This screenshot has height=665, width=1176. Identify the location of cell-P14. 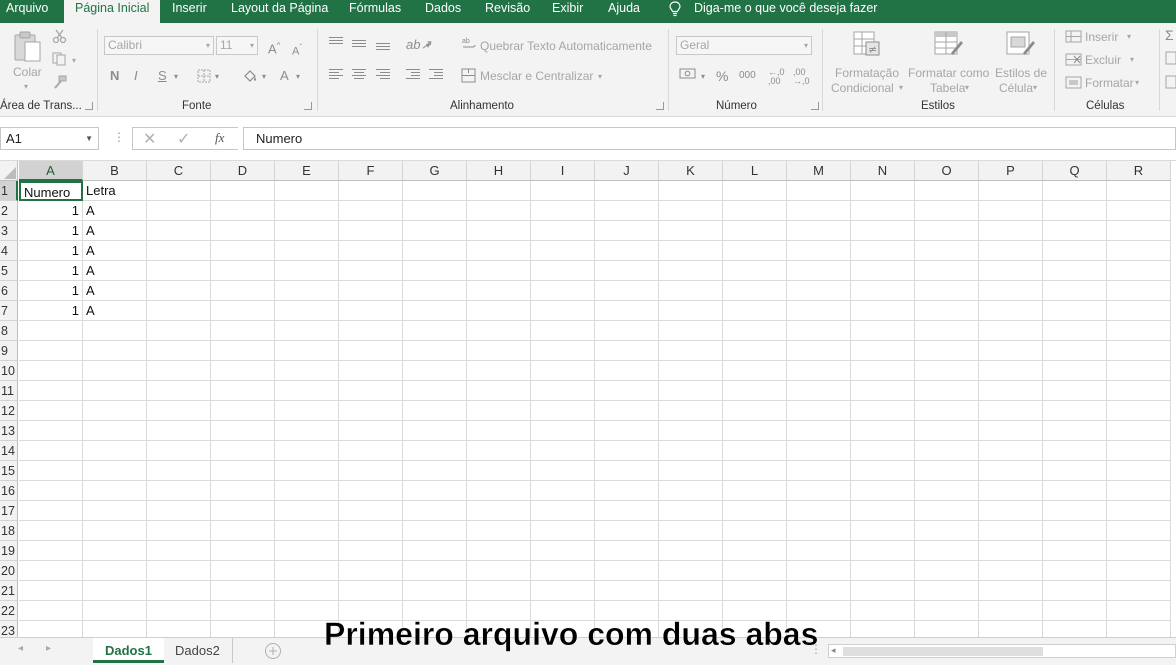
(1011, 451).